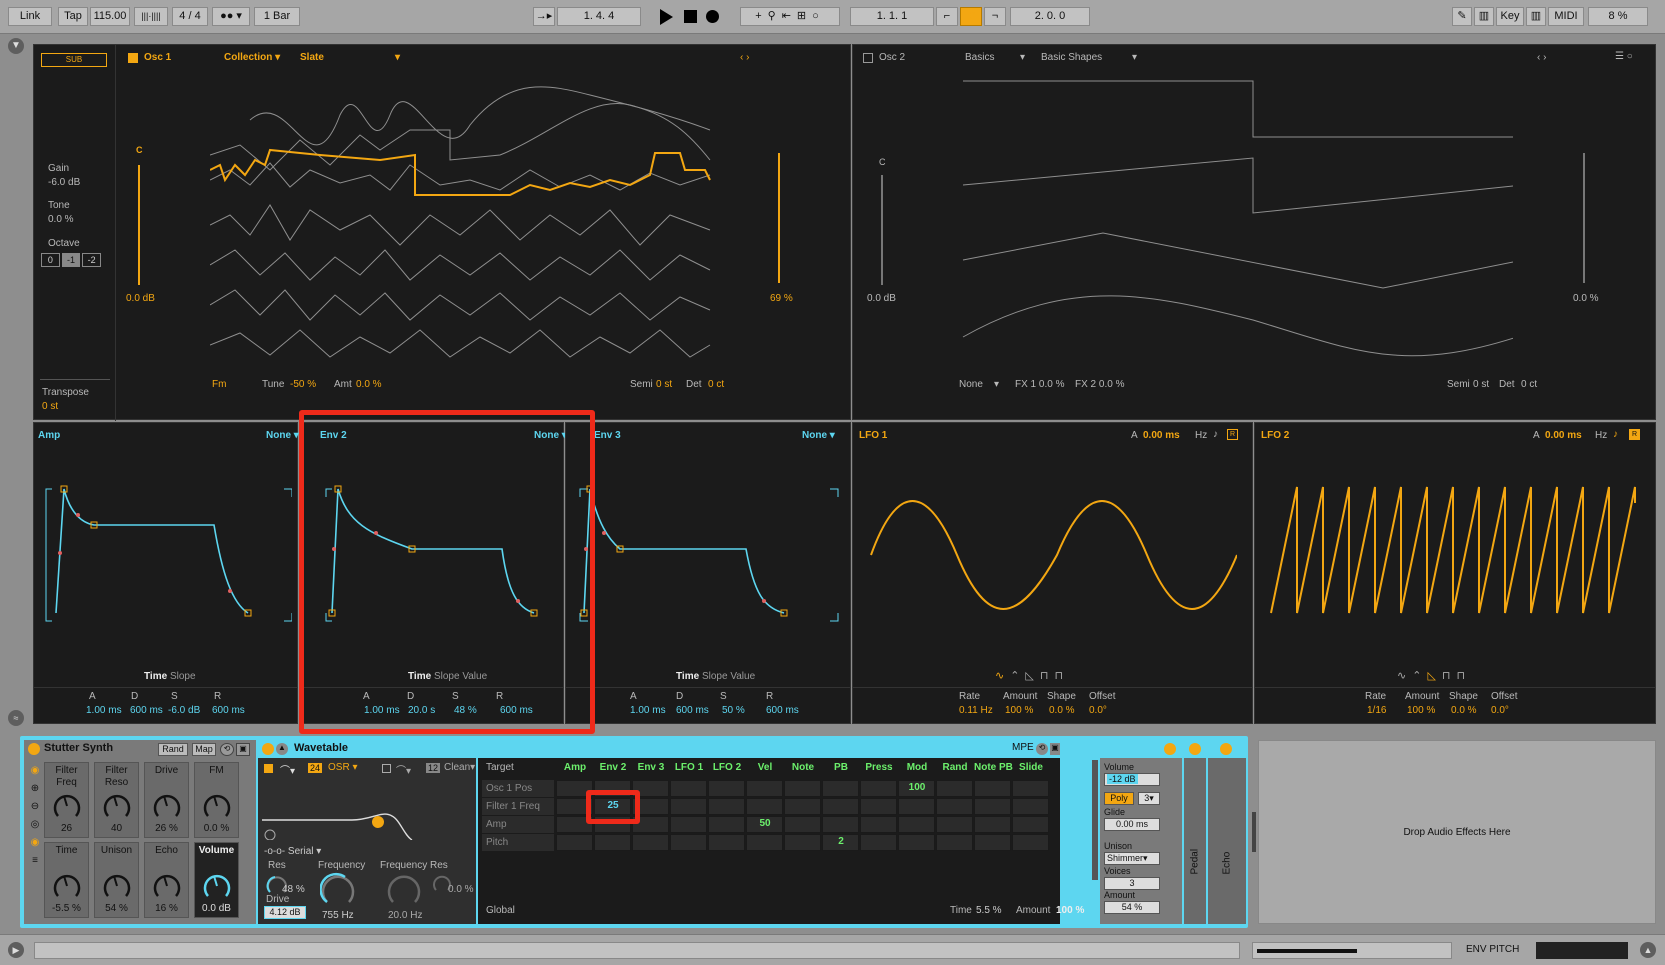 The image size is (1665, 965). Describe the element at coordinates (744, 57) in the screenshot. I see `wavetable-nav-icon: ‹ ›` at that location.